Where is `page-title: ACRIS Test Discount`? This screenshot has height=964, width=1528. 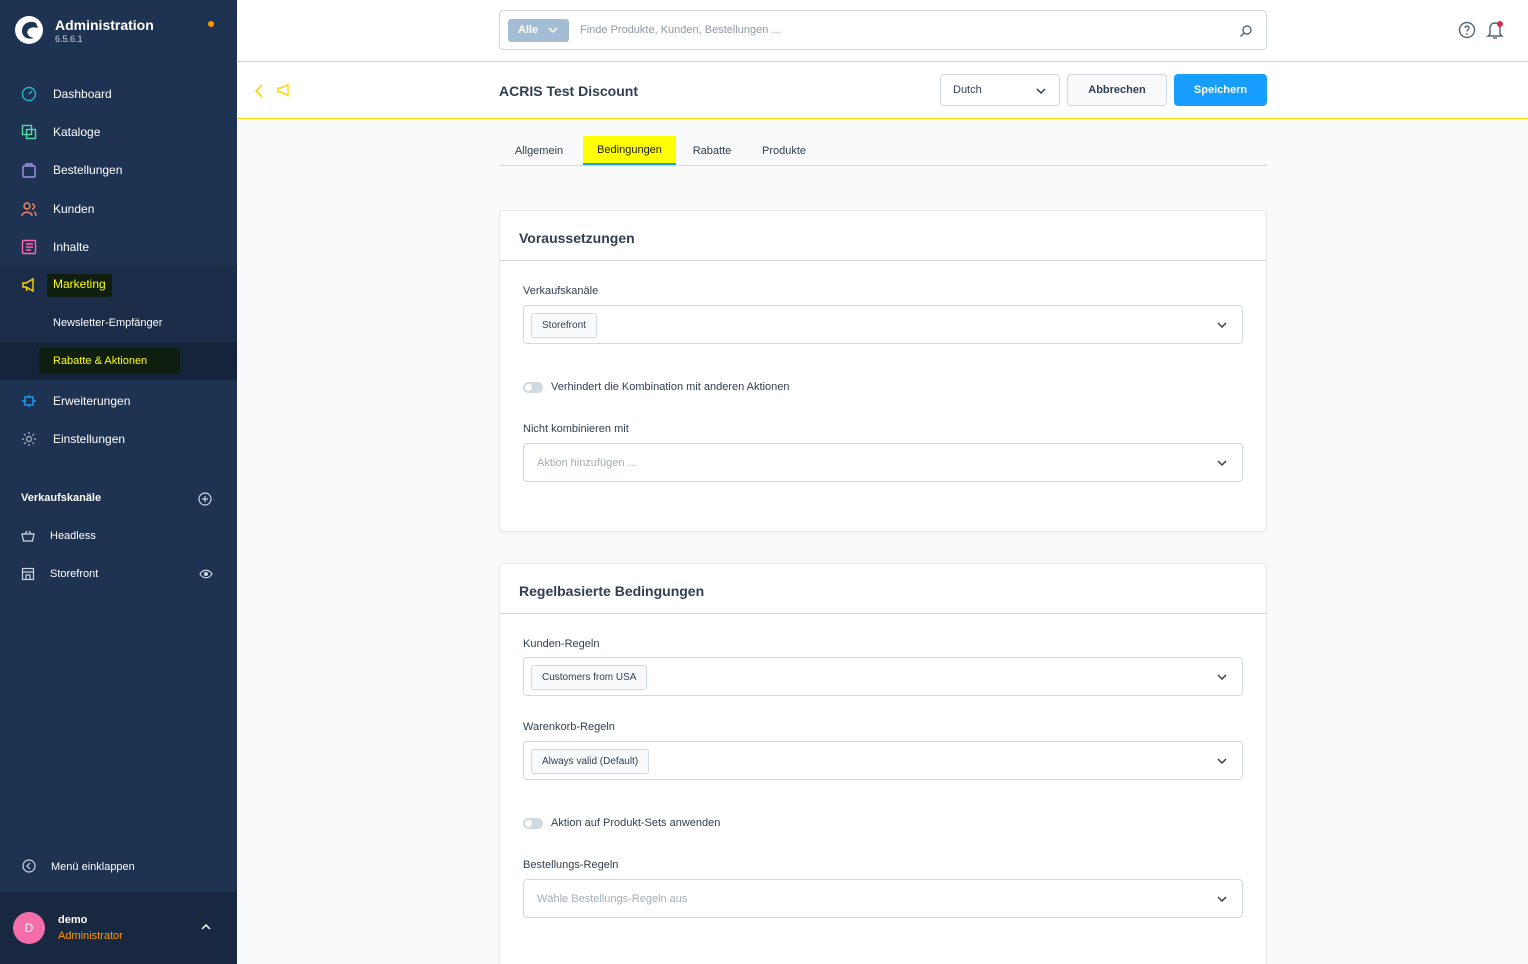 page-title: ACRIS Test Discount is located at coordinates (568, 91).